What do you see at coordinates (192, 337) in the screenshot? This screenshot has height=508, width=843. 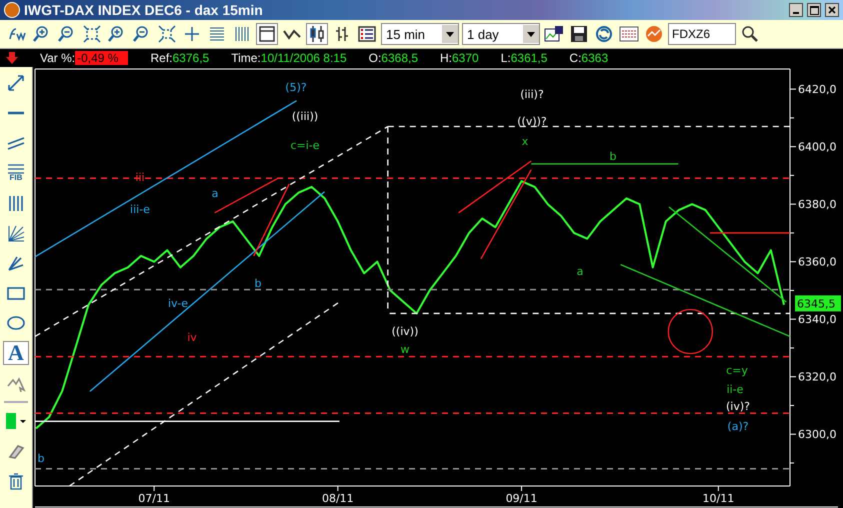 I see `wave-label: iv` at bounding box center [192, 337].